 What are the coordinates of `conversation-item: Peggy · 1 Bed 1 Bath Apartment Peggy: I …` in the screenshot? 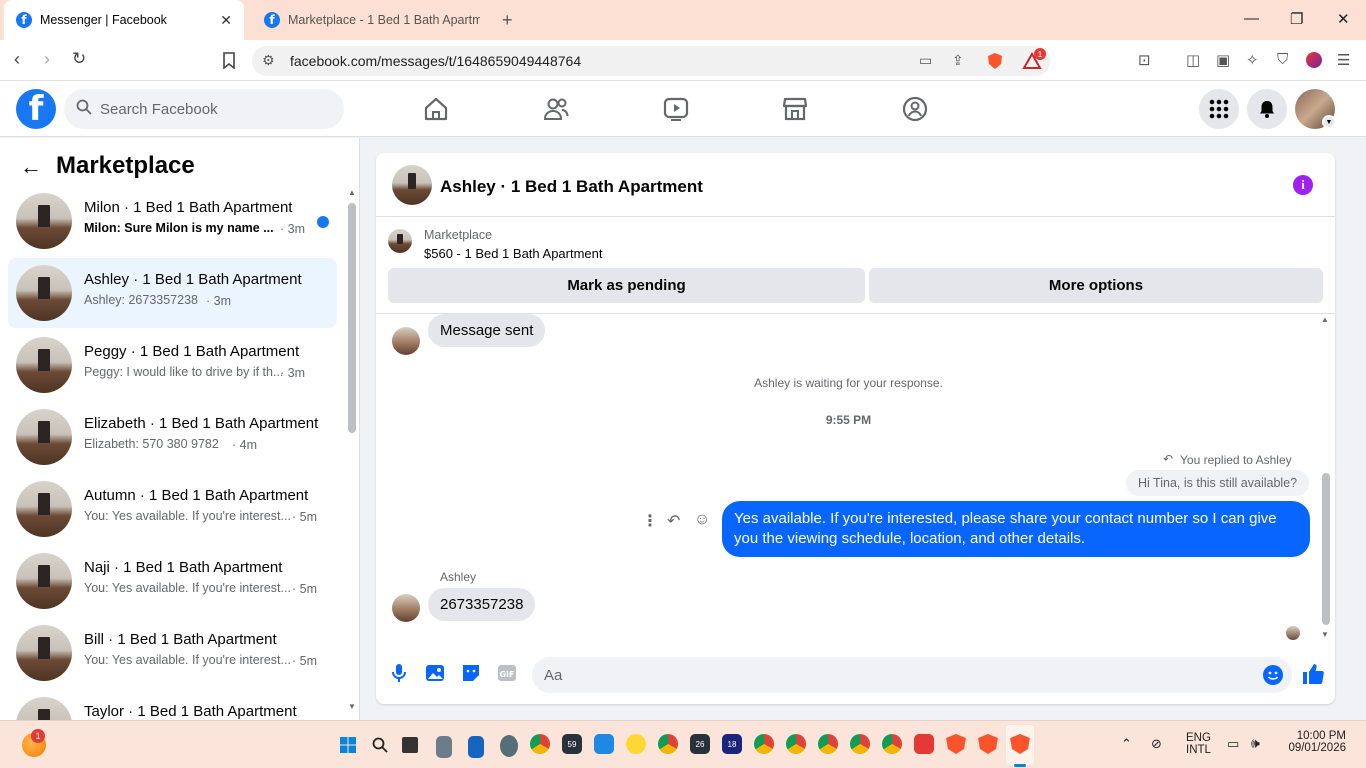 It's located at (172, 365).